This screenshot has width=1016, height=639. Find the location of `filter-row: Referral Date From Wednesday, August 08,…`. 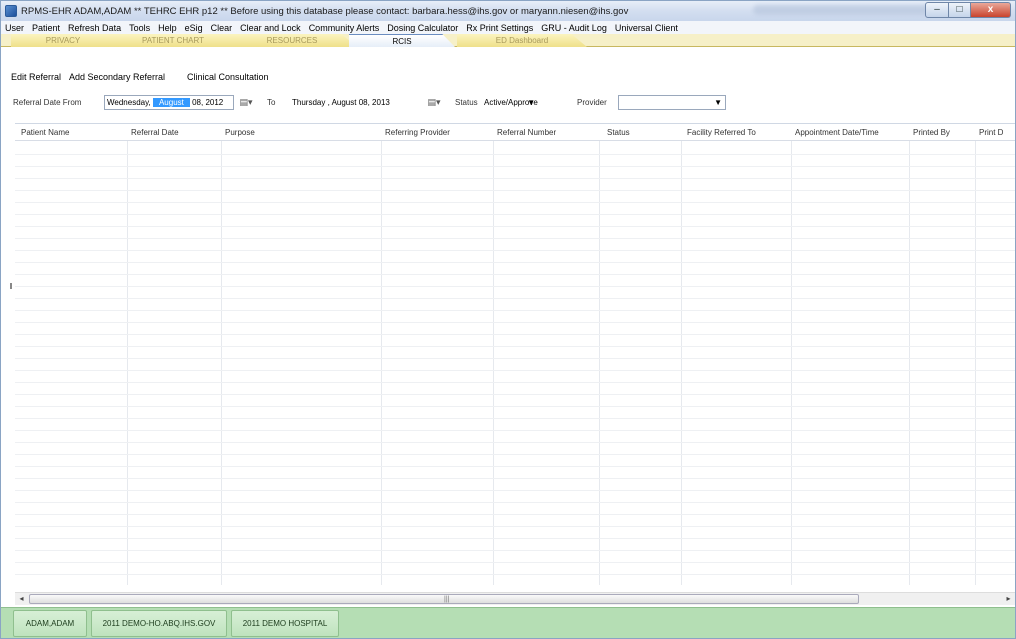

filter-row: Referral Date From Wednesday, August 08,… is located at coordinates (508, 104).